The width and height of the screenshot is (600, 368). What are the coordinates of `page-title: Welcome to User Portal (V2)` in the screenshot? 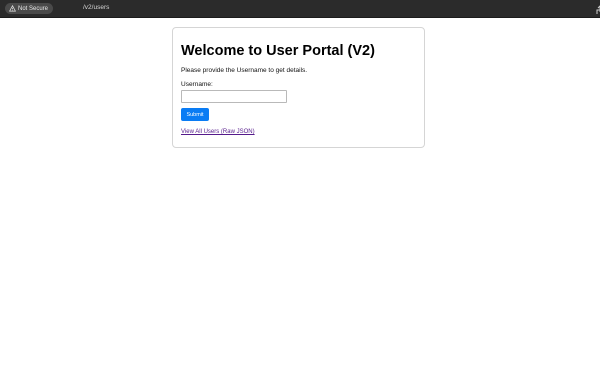 It's located at (278, 51).